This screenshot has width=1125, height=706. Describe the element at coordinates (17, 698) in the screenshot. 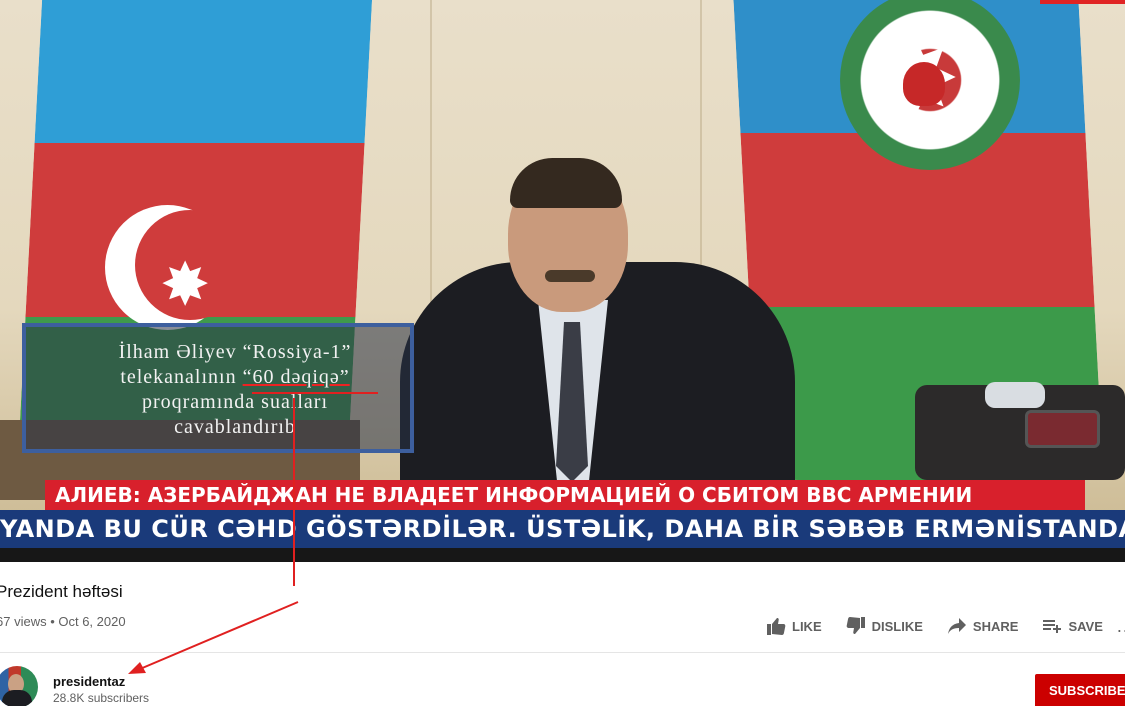

I see `avatar-body` at that location.